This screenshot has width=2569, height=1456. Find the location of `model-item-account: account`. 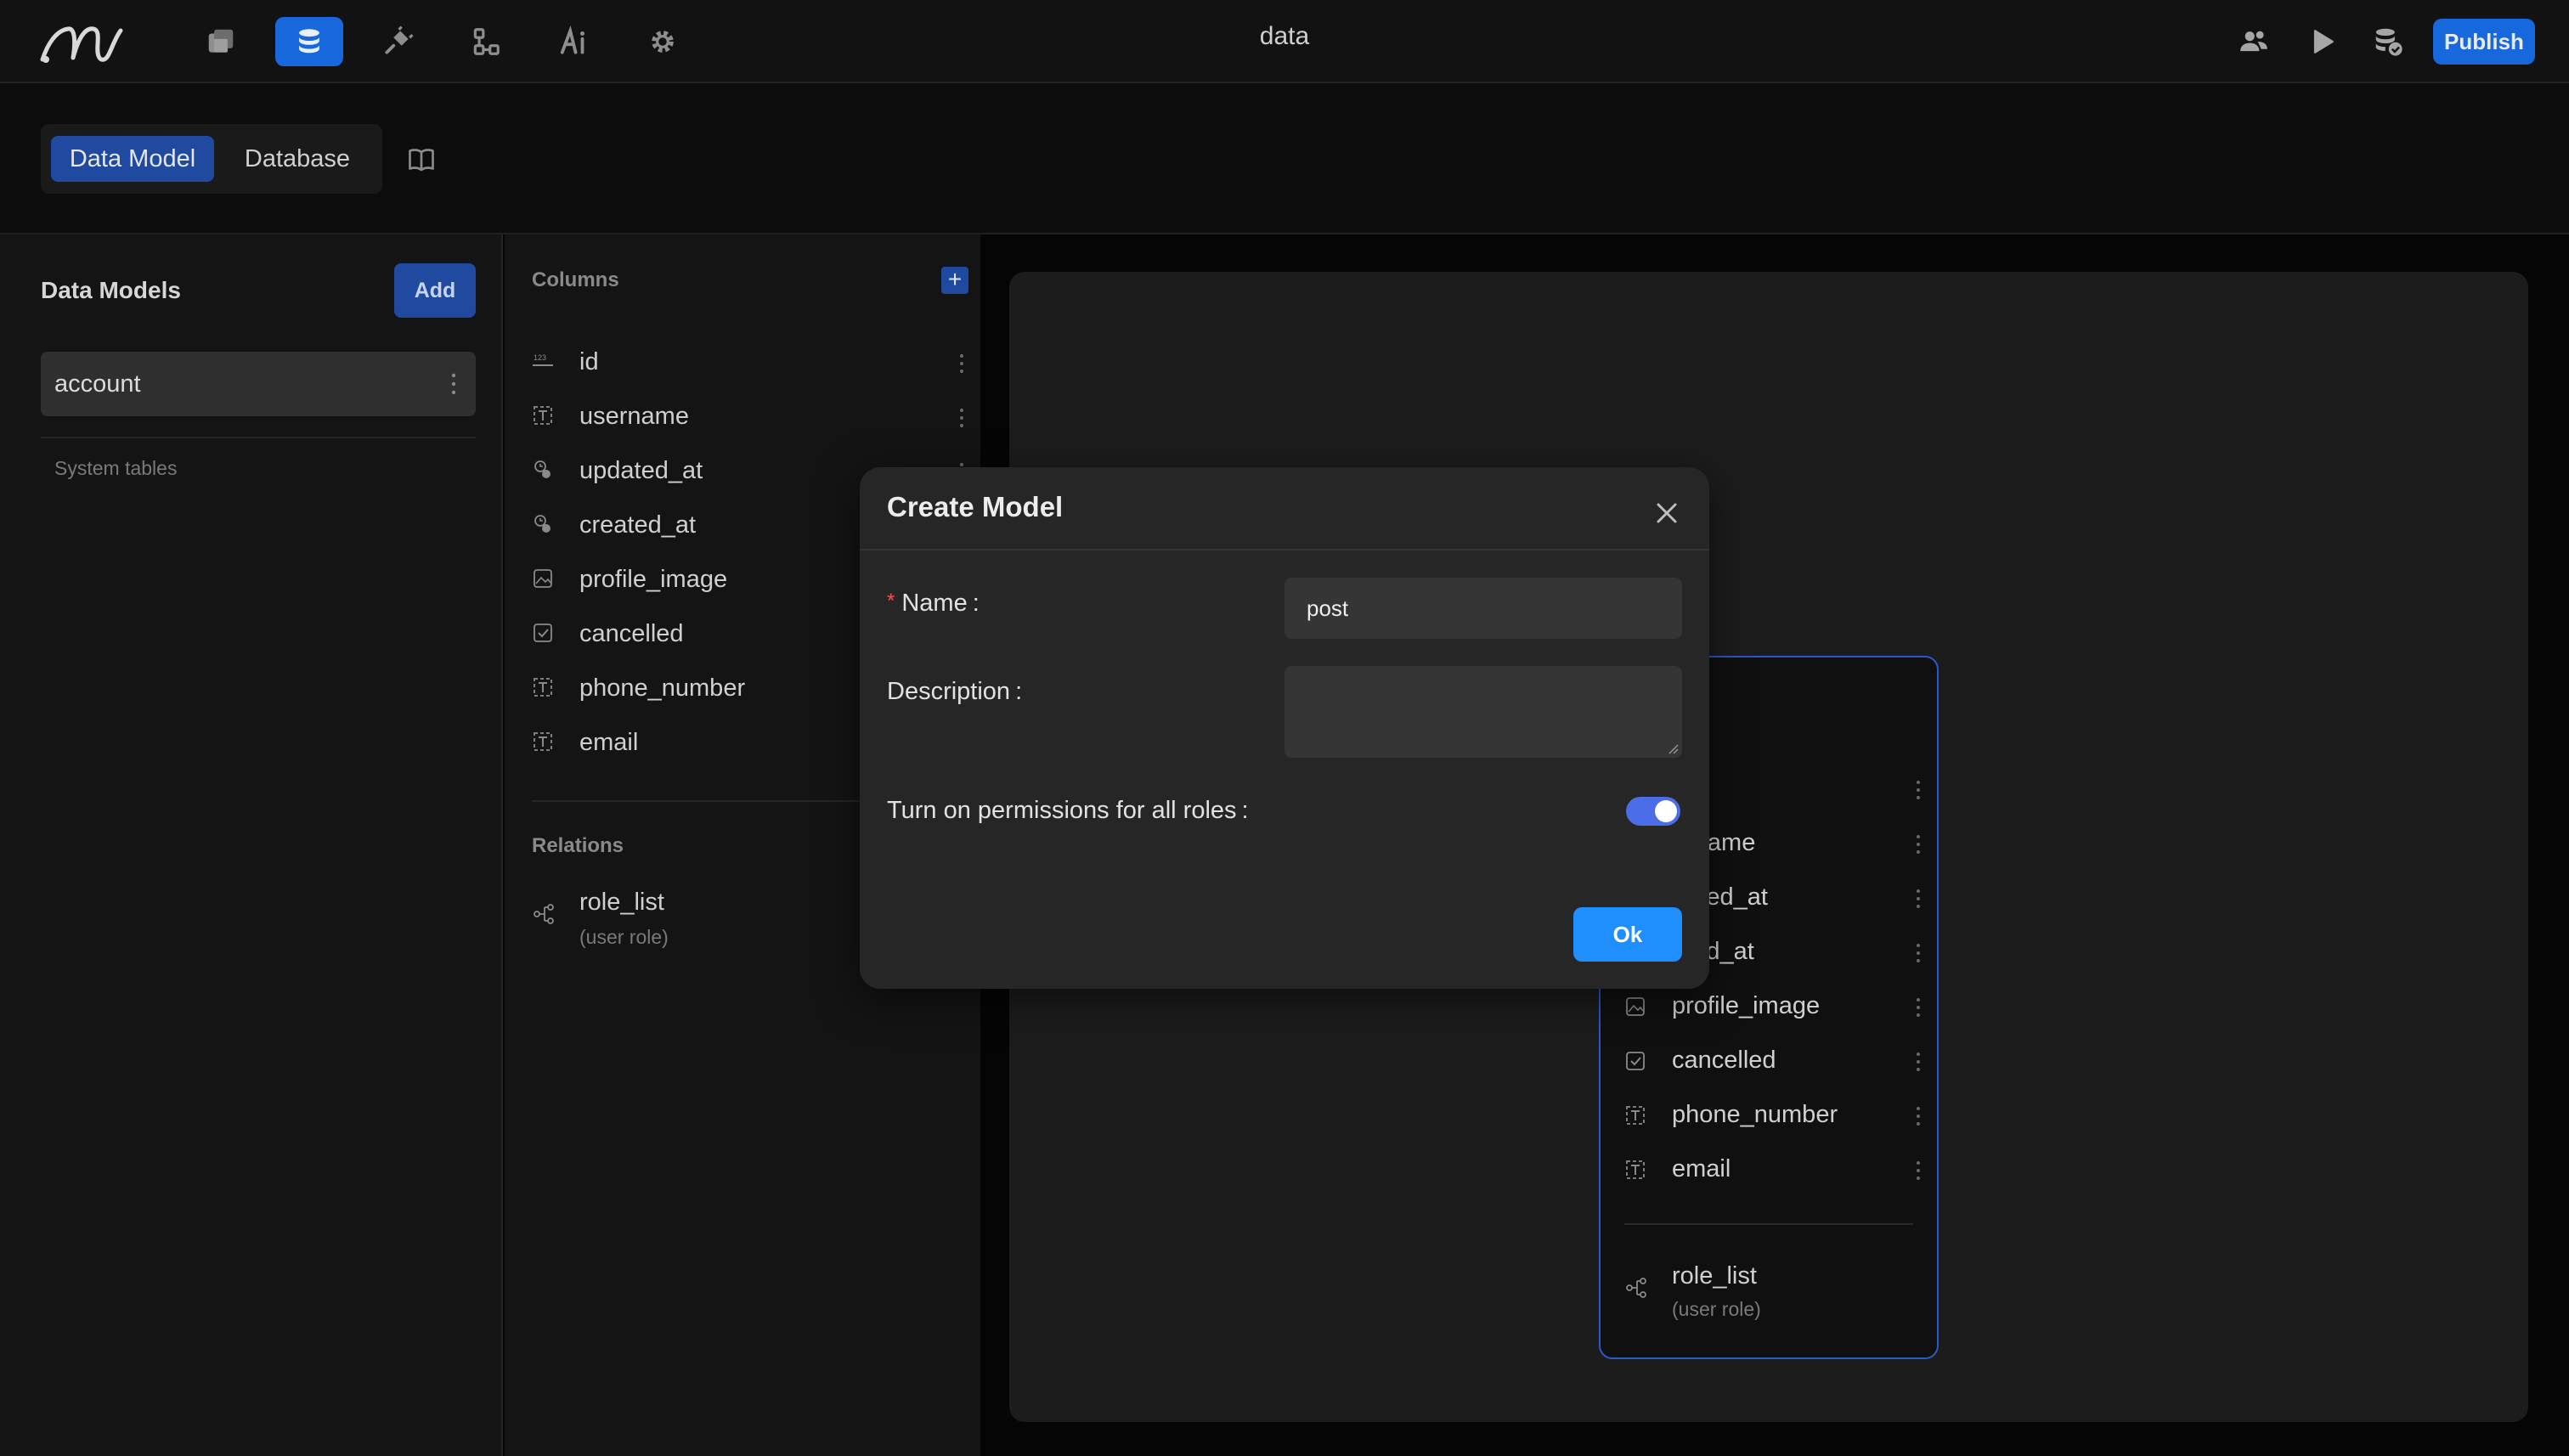

model-item-account: account is located at coordinates (258, 384).